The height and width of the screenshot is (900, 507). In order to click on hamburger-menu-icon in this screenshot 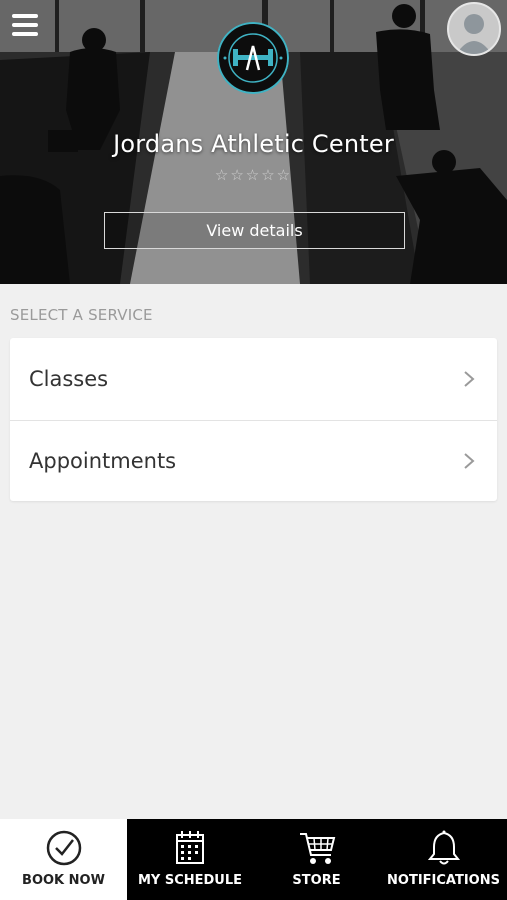, I will do `click(25, 26)`.